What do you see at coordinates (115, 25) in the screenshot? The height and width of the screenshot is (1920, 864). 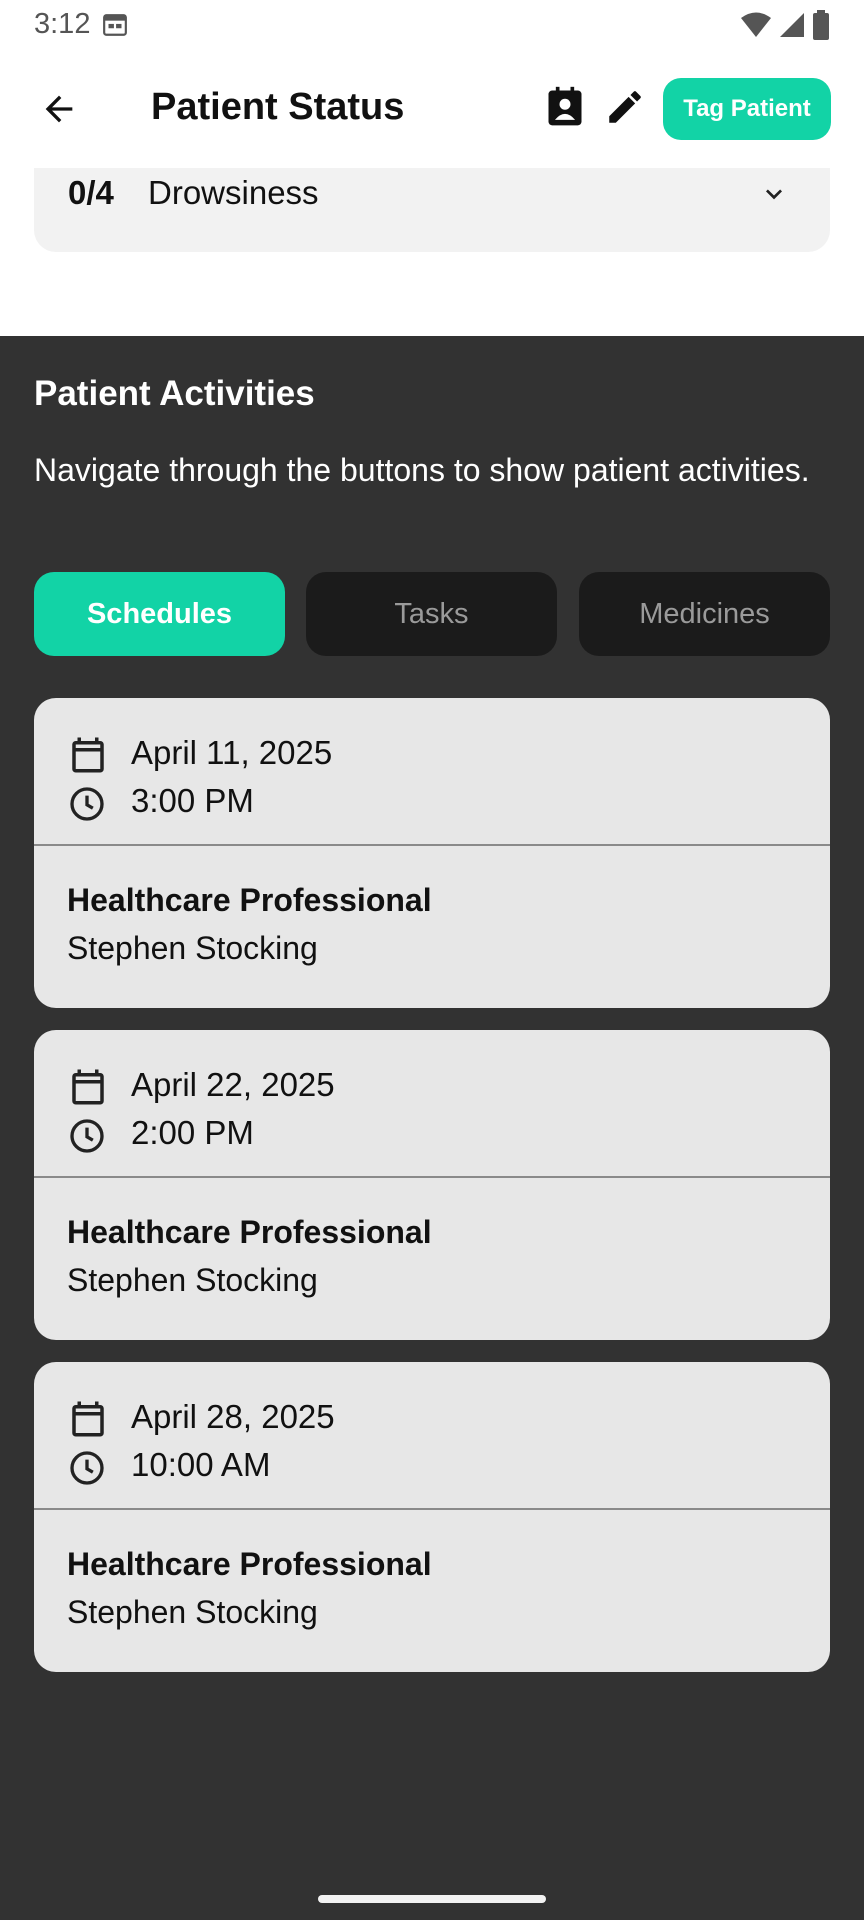 I see `calendar-status-icon` at bounding box center [115, 25].